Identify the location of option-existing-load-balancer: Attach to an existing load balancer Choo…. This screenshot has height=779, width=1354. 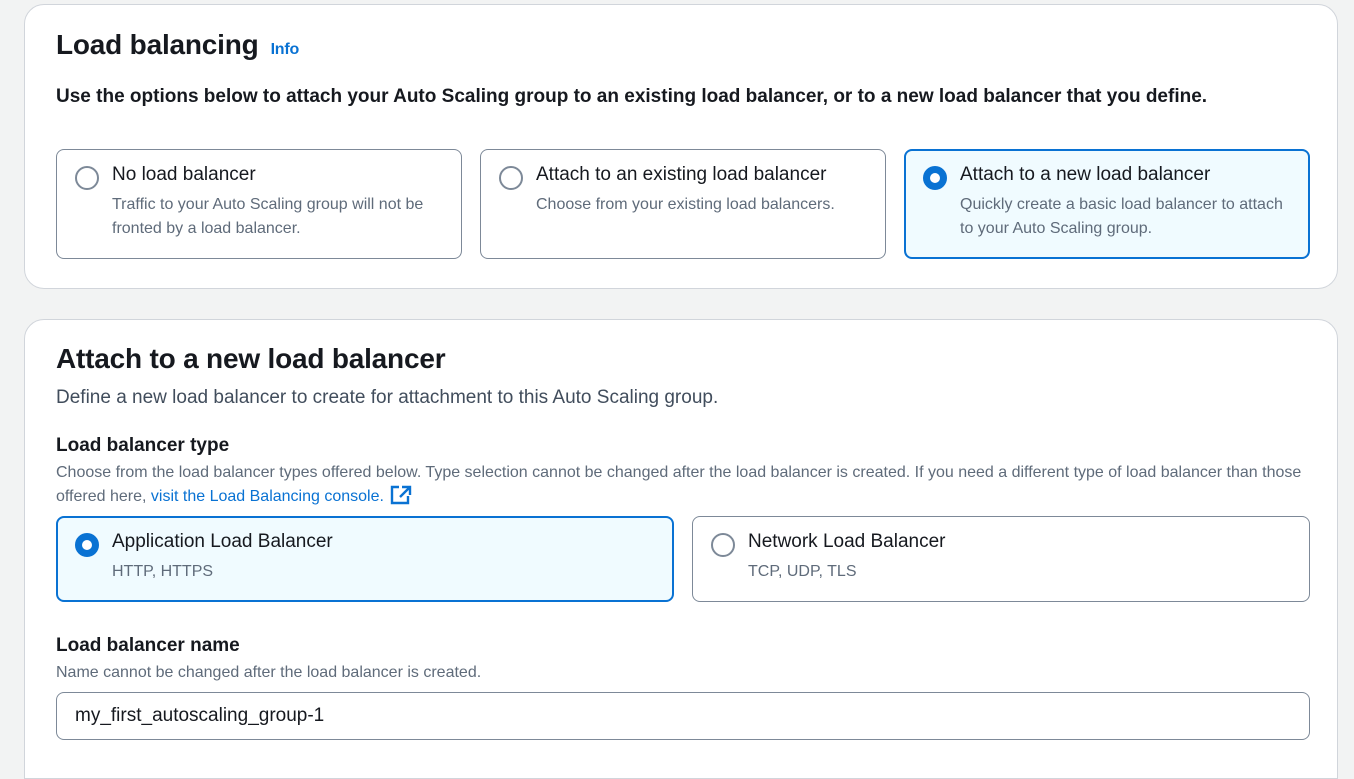
(683, 204).